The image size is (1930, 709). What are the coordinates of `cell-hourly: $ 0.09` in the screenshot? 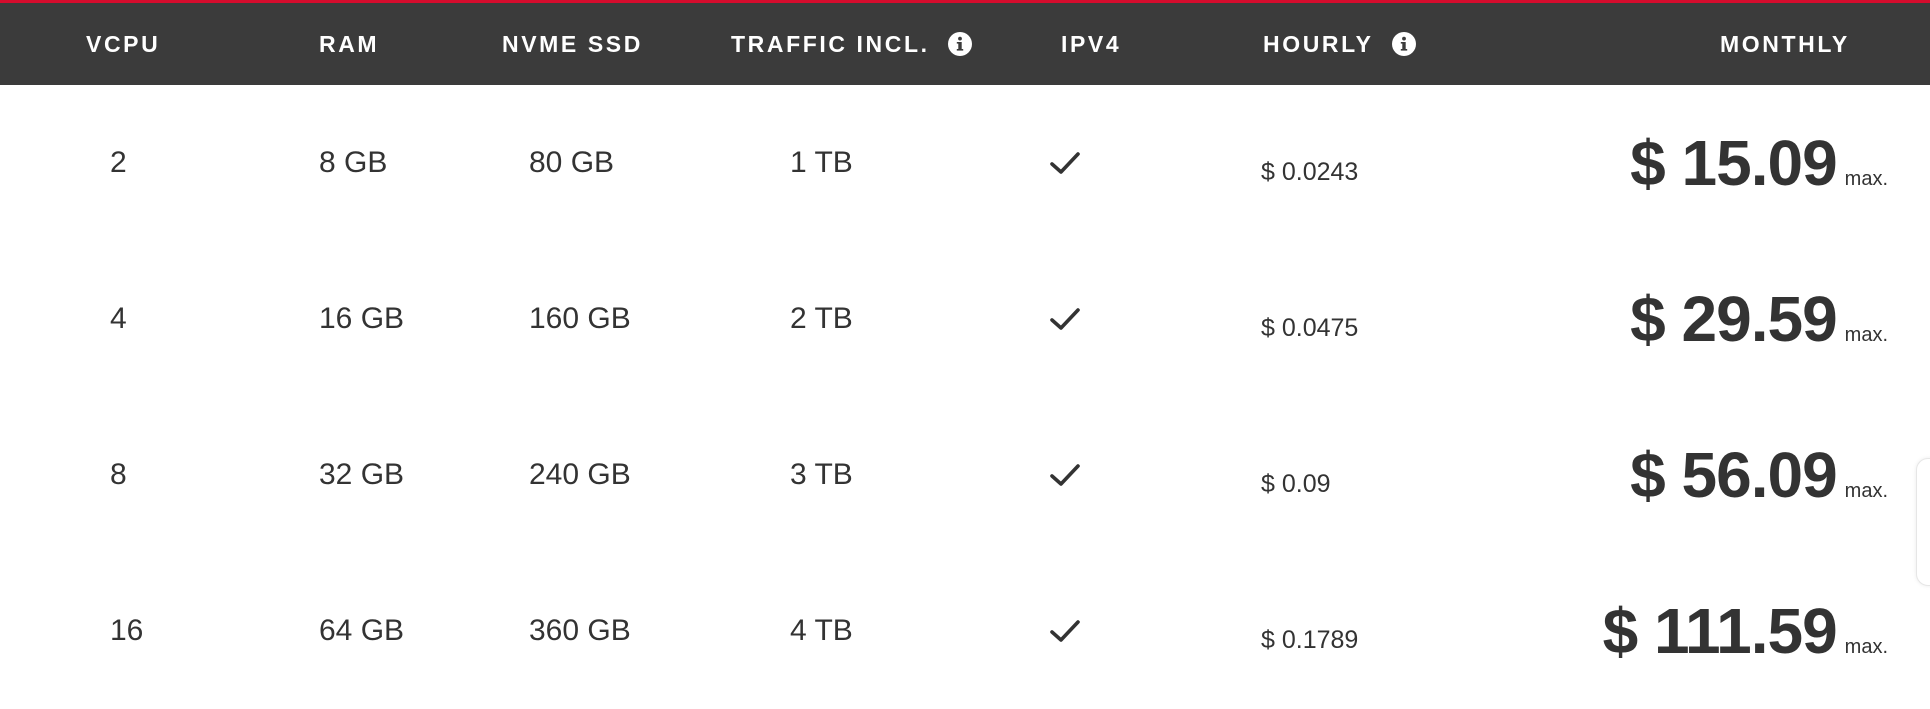 It's located at (1296, 483).